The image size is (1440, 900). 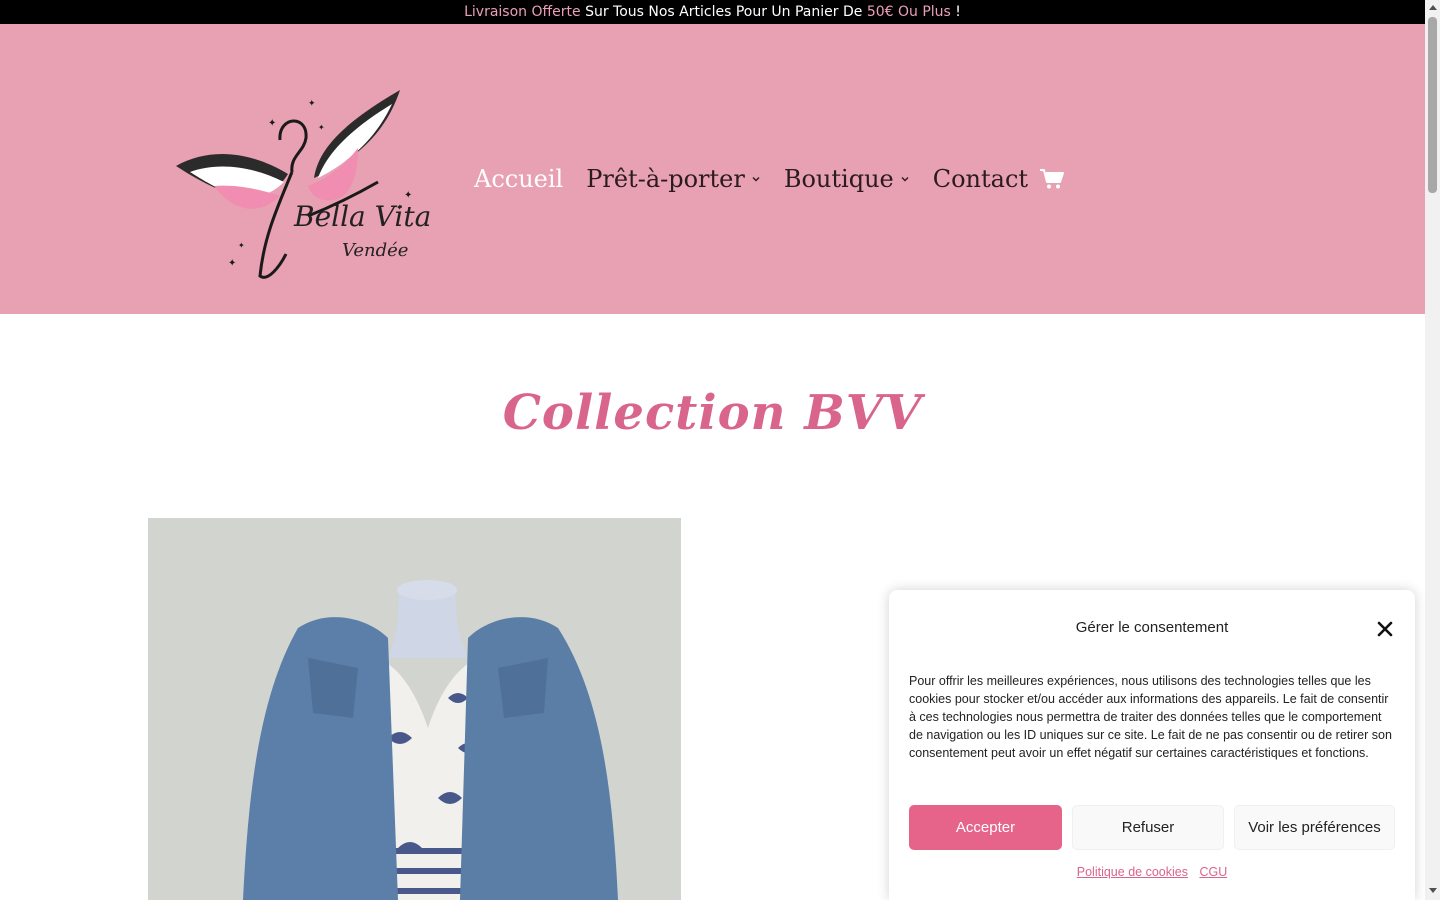 What do you see at coordinates (375, 250) in the screenshot?
I see `brand-subtitle: Vendée` at bounding box center [375, 250].